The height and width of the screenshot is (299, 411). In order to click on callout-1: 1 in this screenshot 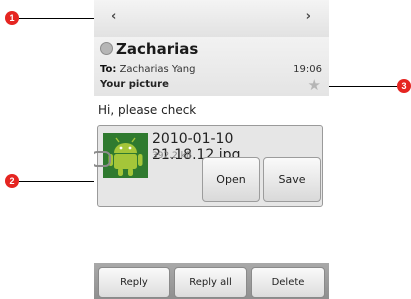, I will do `click(12, 18)`.